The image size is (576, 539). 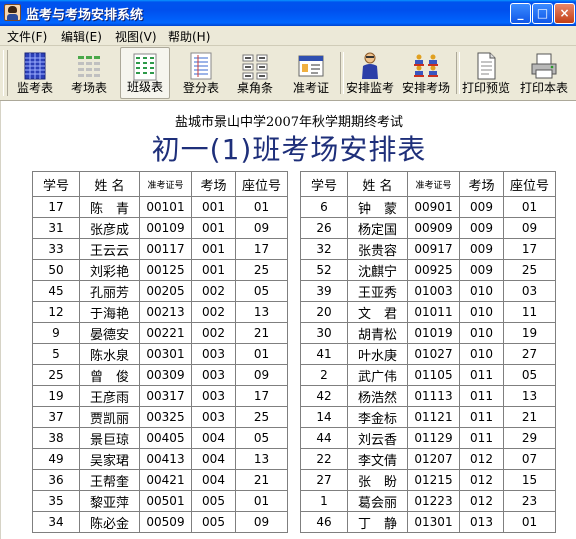 I want to click on cell-name: 李金标, so click(x=377, y=417).